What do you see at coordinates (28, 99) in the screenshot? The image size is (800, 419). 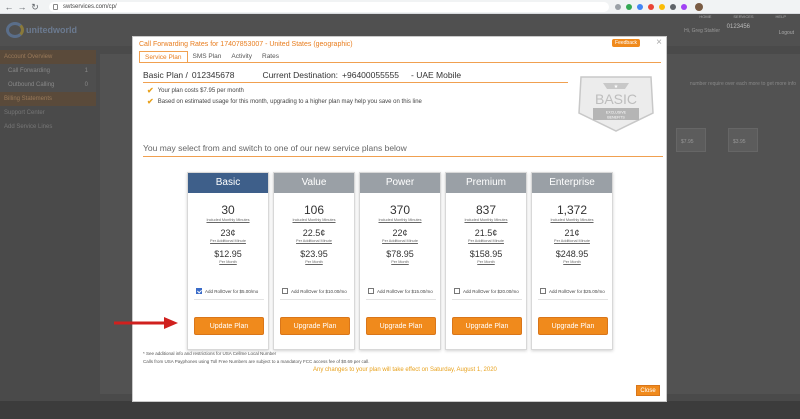 I see `sidebar-item-label: Billing Statements` at bounding box center [28, 99].